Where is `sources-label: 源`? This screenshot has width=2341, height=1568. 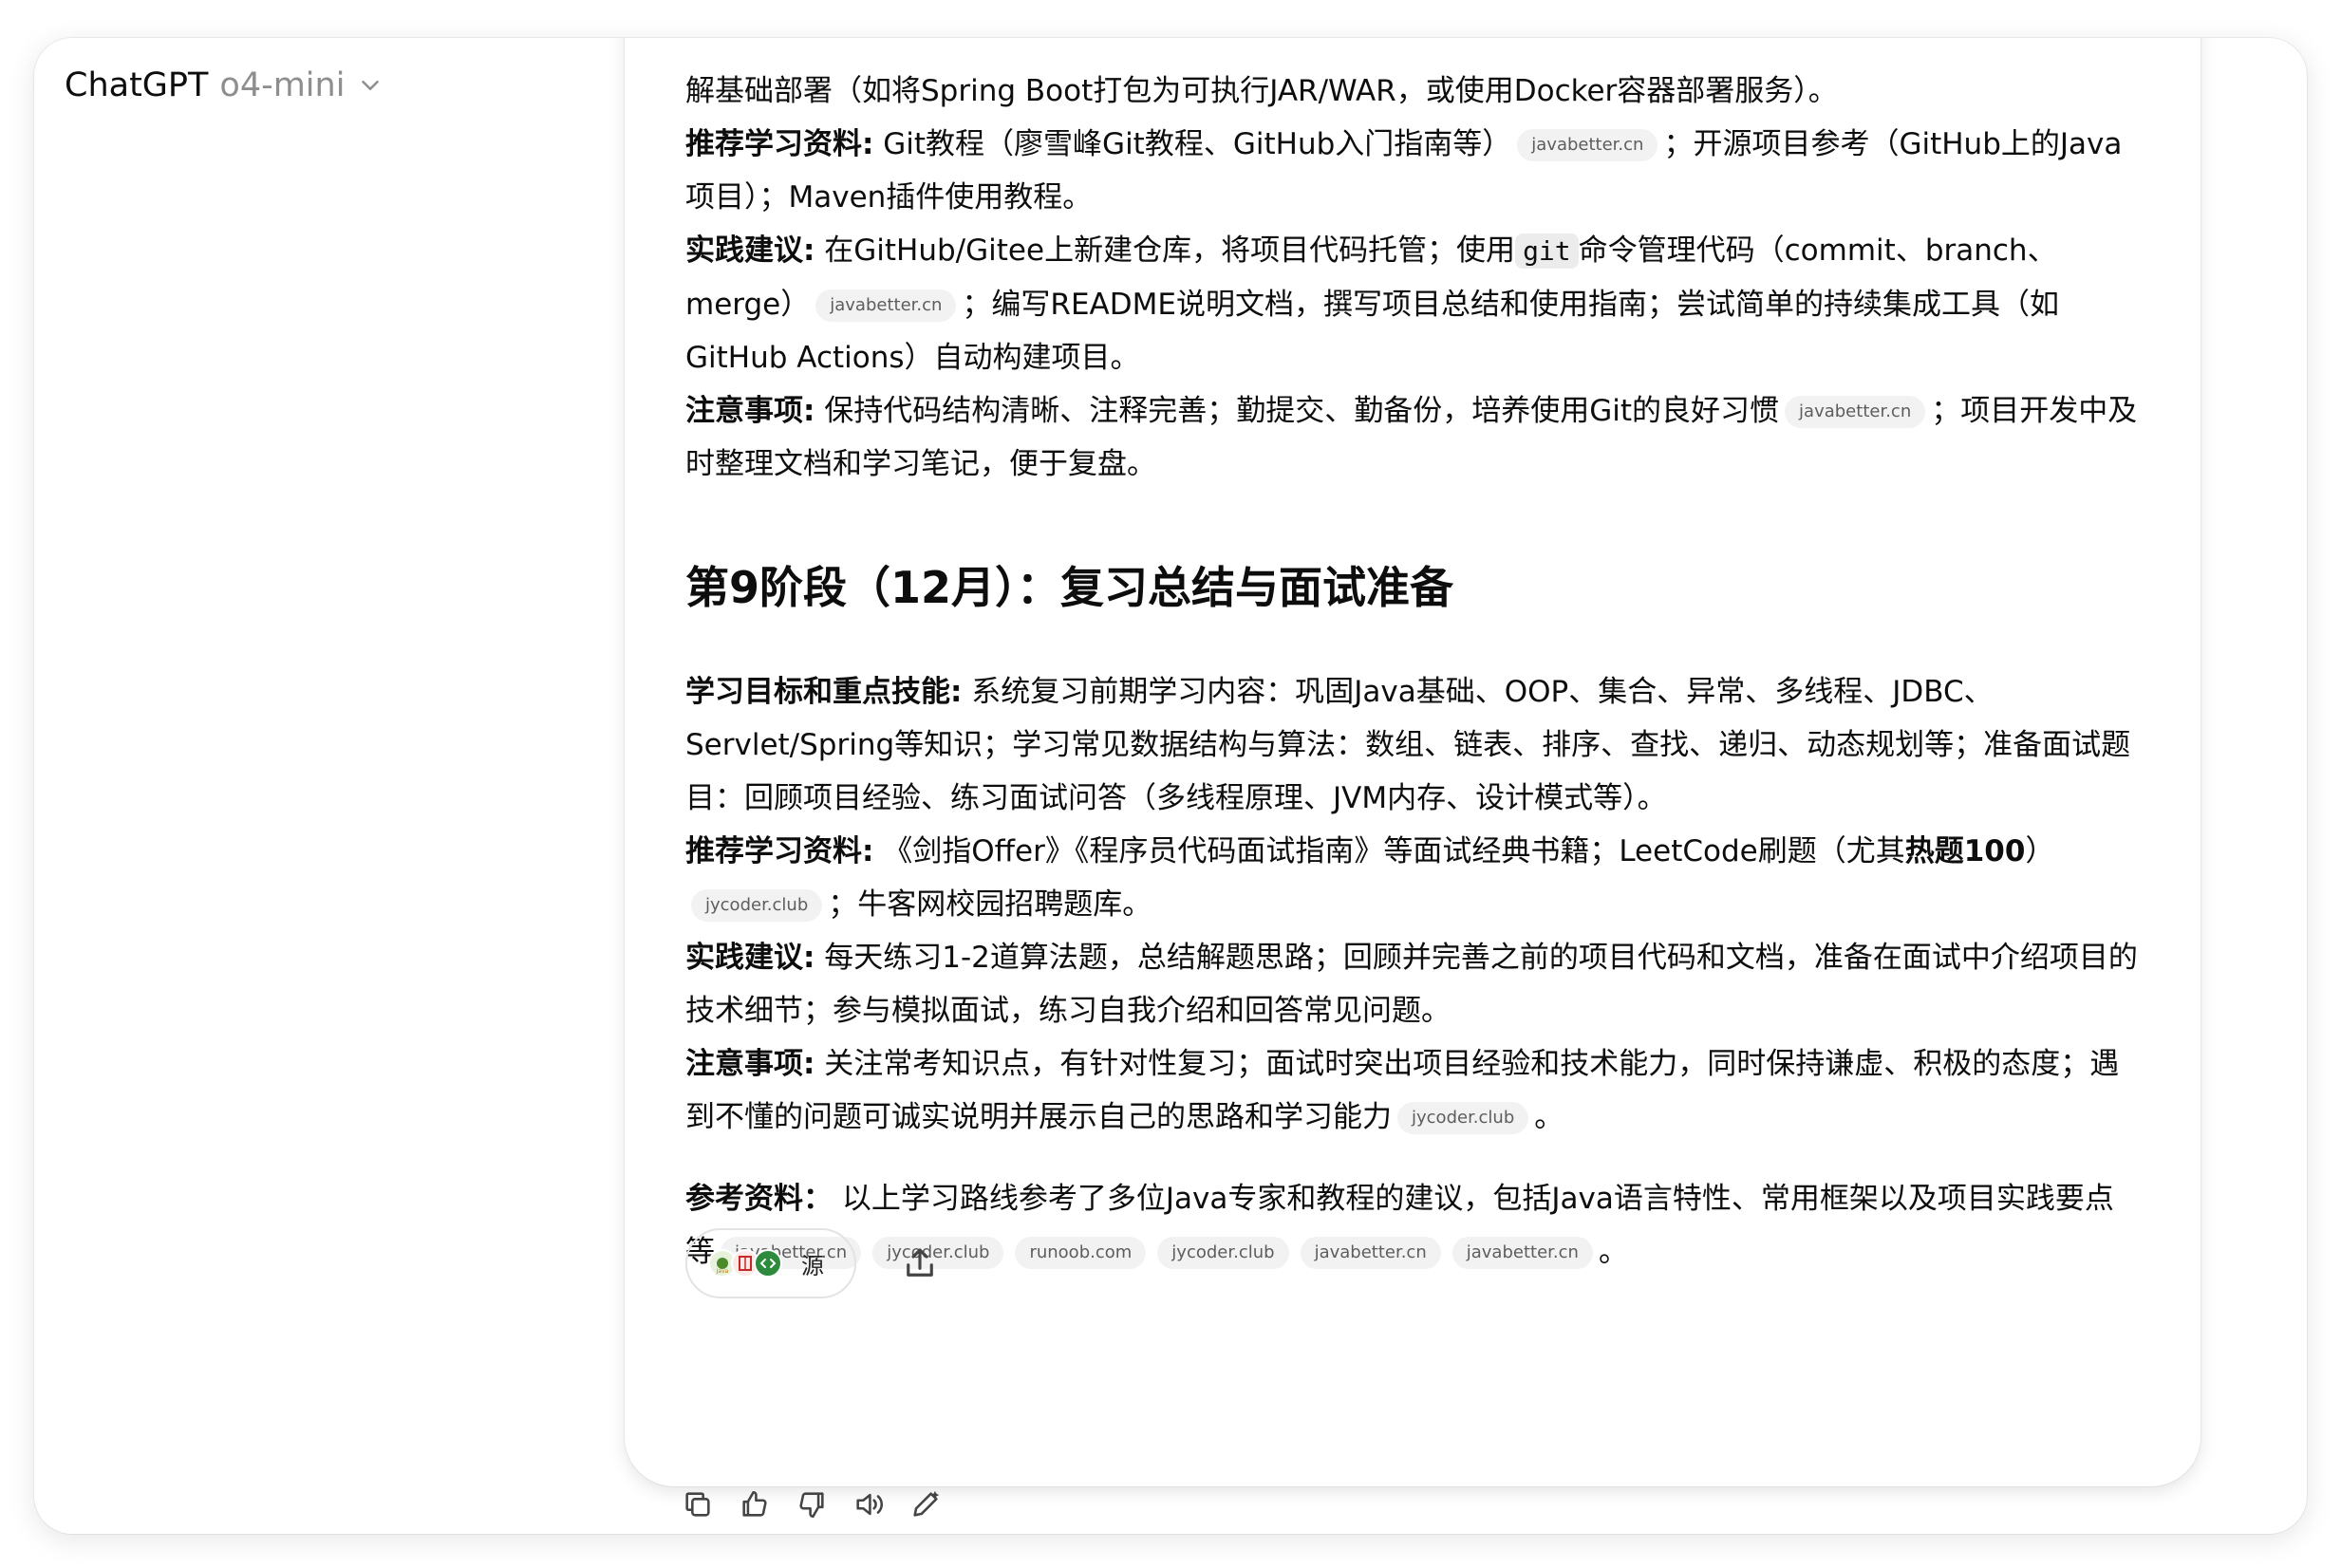 sources-label: 源 is located at coordinates (812, 1265).